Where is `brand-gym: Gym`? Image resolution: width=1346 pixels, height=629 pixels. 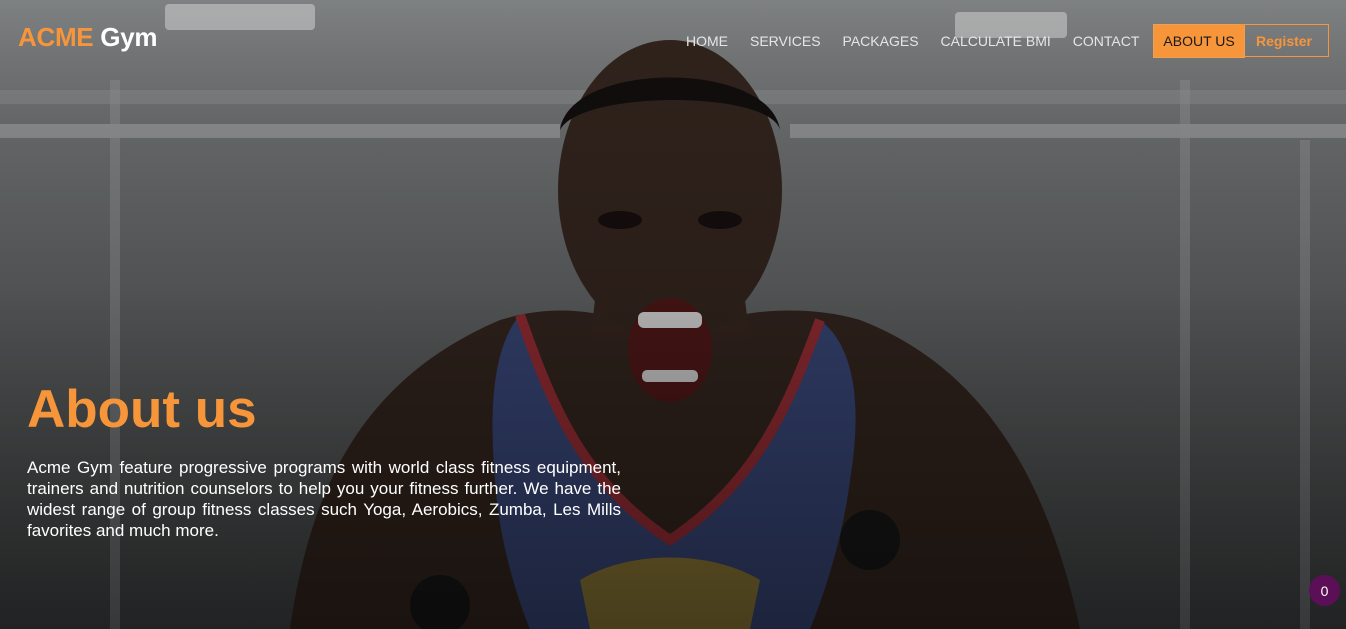 brand-gym: Gym is located at coordinates (129, 37).